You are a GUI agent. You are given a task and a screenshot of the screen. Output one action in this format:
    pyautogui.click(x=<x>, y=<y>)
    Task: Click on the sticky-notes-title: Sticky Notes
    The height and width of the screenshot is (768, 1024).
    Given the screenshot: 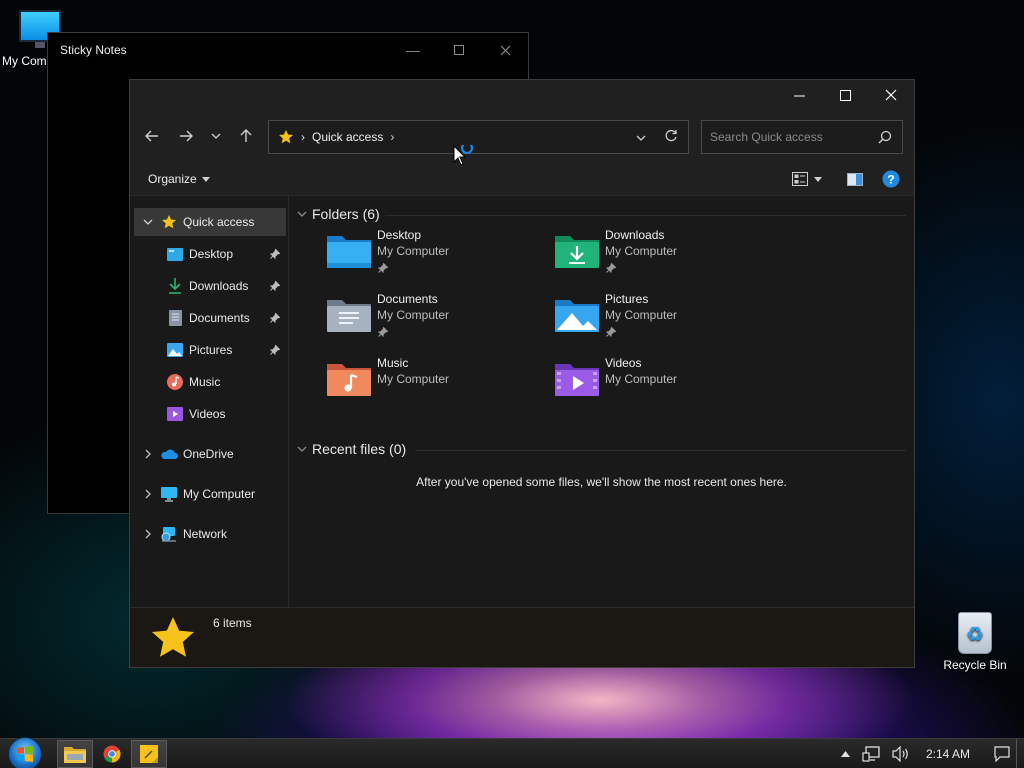 What is the action you would take?
    pyautogui.click(x=93, y=50)
    